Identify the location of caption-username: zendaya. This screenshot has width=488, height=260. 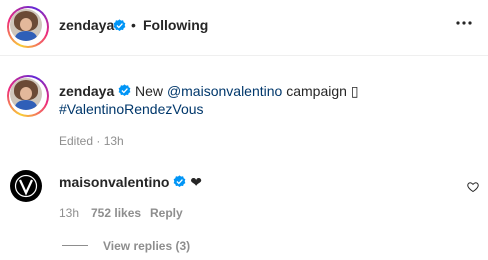
(86, 91).